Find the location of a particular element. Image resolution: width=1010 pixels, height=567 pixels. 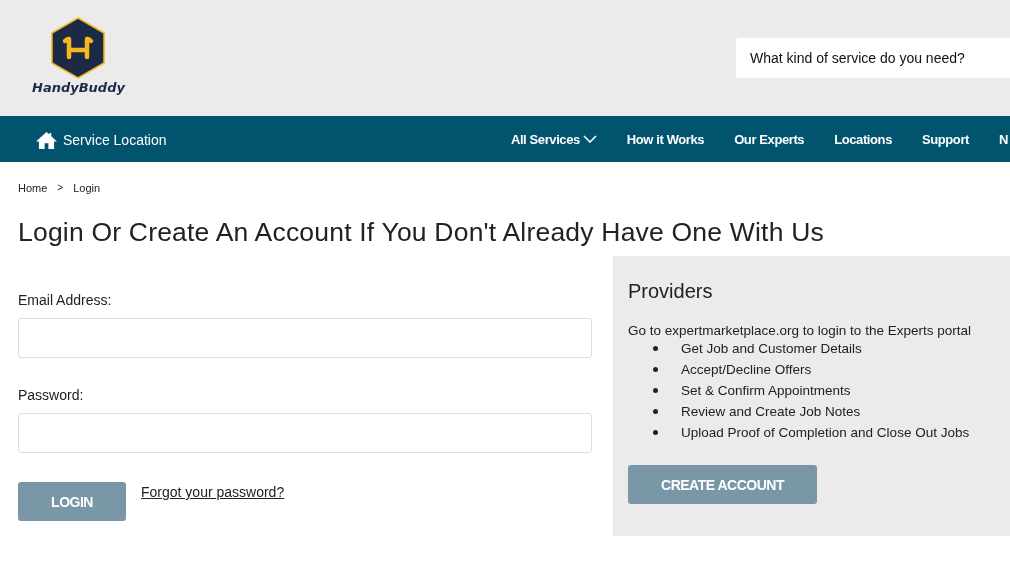

nav-link: How it Works is located at coordinates (665, 139).